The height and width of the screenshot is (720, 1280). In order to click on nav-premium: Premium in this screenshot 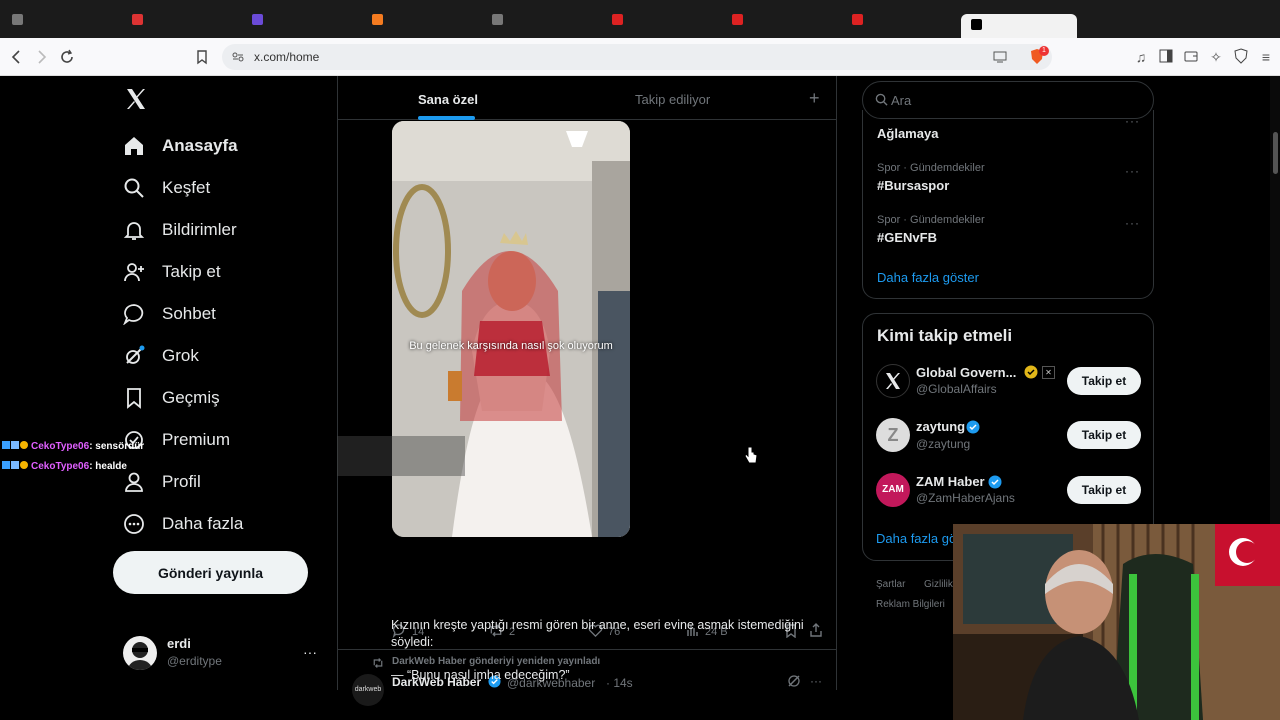, I will do `click(176, 440)`.